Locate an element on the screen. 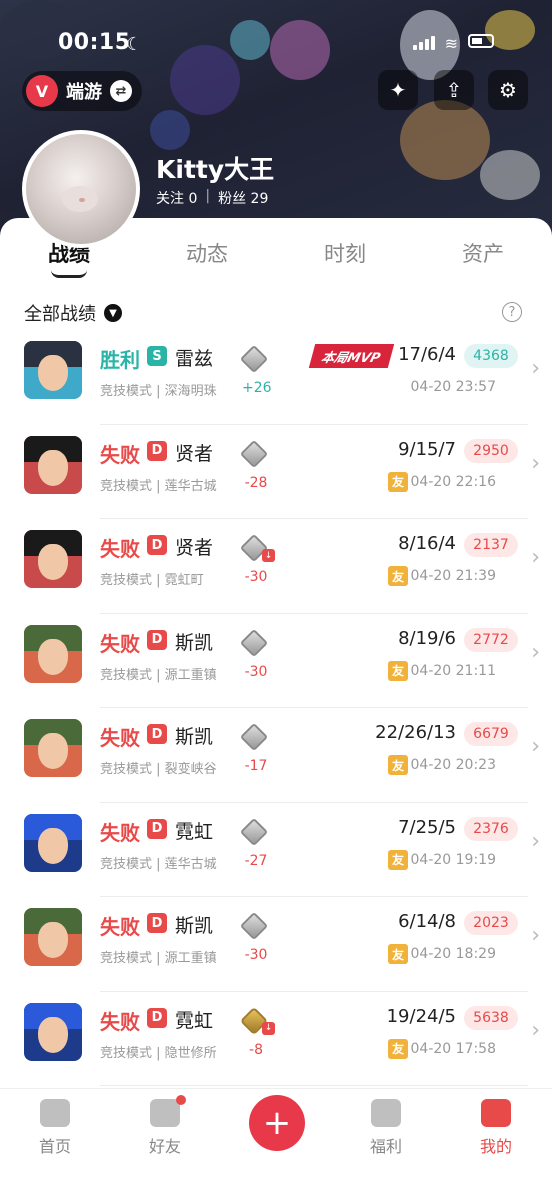 The width and height of the screenshot is (552, 1200). share-button: ⇪ is located at coordinates (454, 90).